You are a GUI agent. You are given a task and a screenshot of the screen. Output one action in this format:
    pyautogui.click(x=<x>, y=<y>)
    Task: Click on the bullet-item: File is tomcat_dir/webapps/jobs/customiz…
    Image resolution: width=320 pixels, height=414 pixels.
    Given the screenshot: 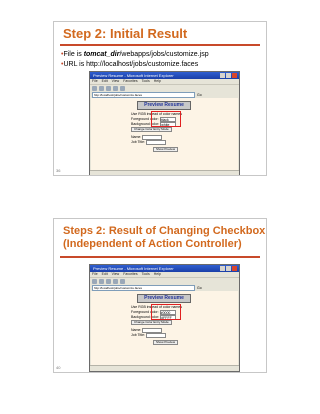 What is the action you would take?
    pyautogui.click(x=134, y=55)
    